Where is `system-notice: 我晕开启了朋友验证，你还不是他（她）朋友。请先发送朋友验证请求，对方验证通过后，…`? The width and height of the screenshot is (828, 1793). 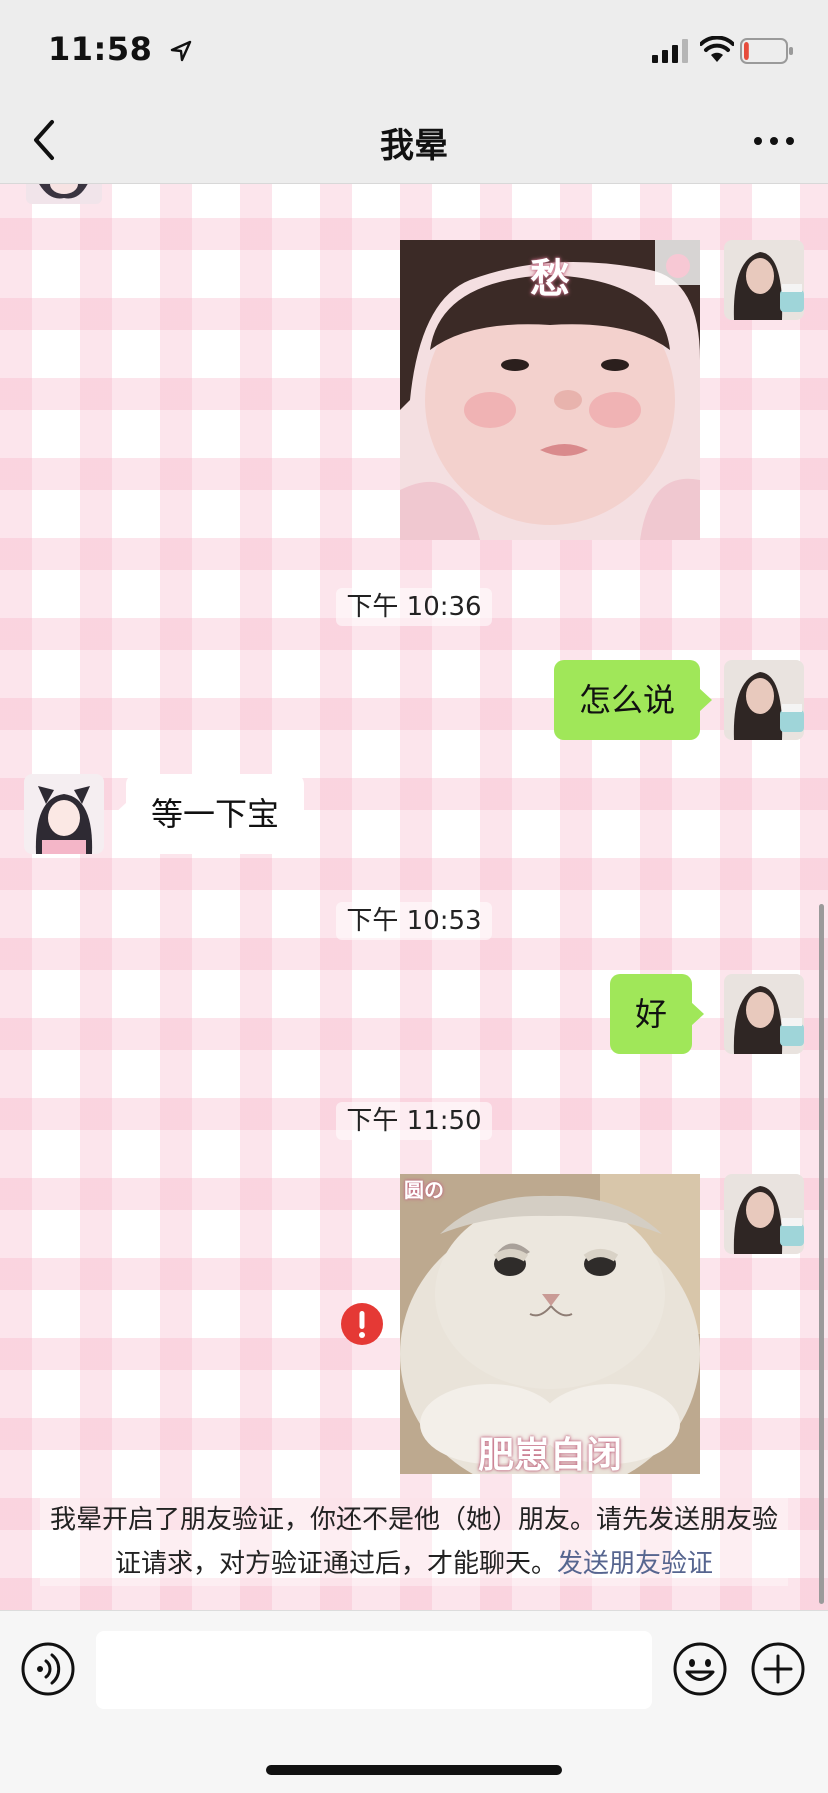 system-notice: 我晕开启了朋友验证，你还不是他（她）朋友。请先发送朋友验证请求，对方验证通过后，… is located at coordinates (414, 1542).